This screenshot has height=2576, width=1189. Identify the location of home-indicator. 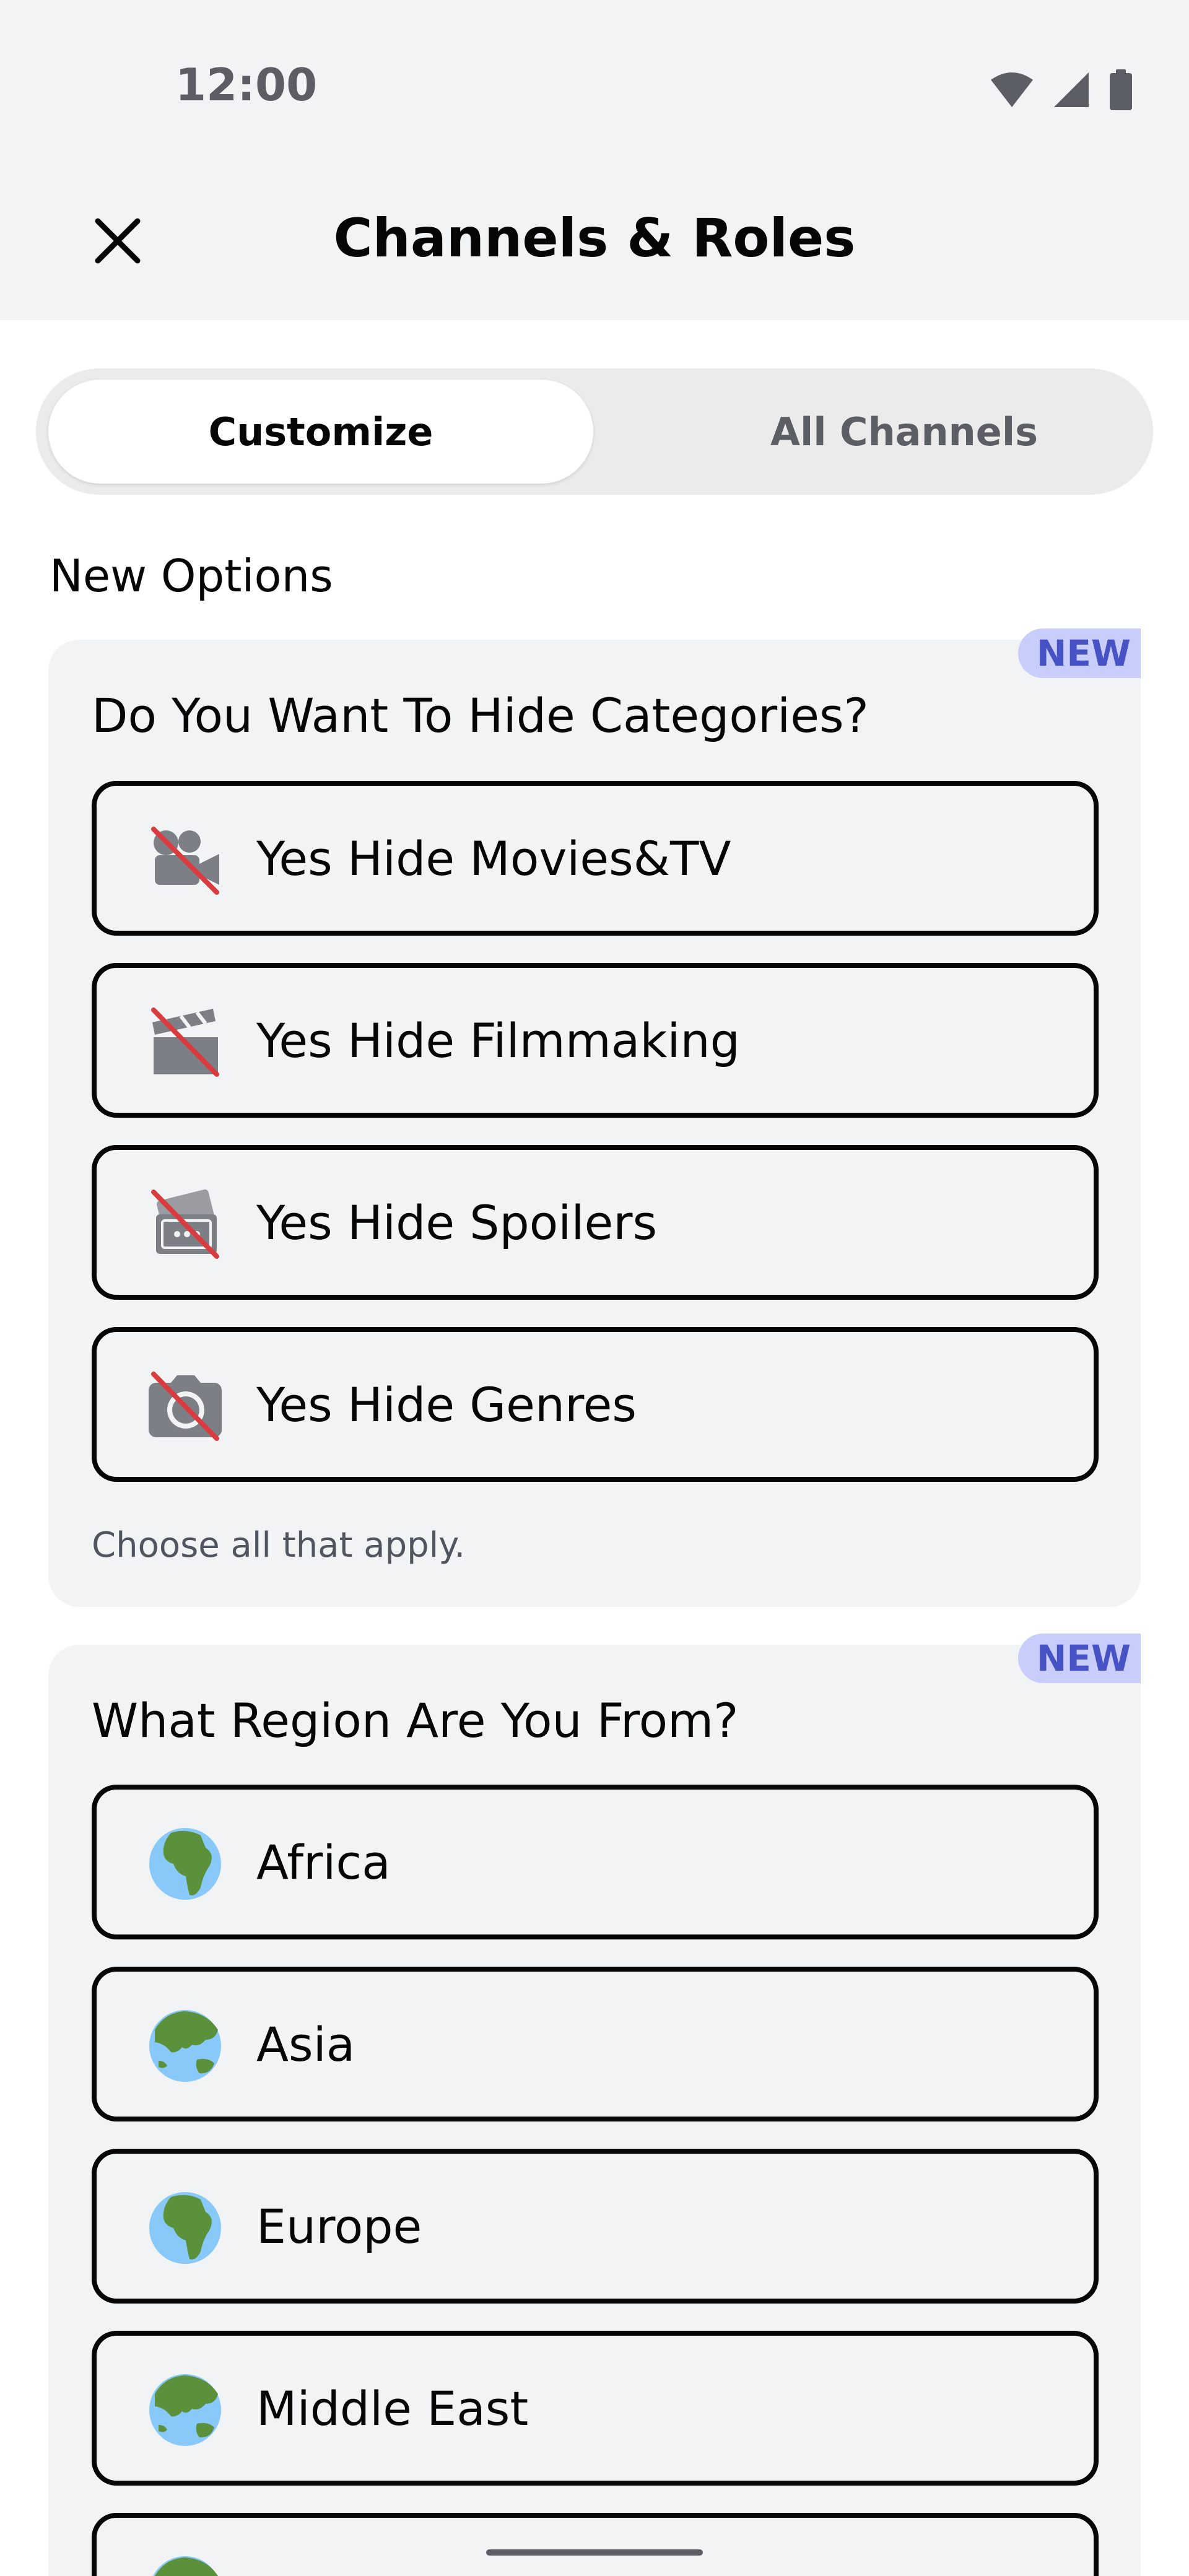
(594, 2552).